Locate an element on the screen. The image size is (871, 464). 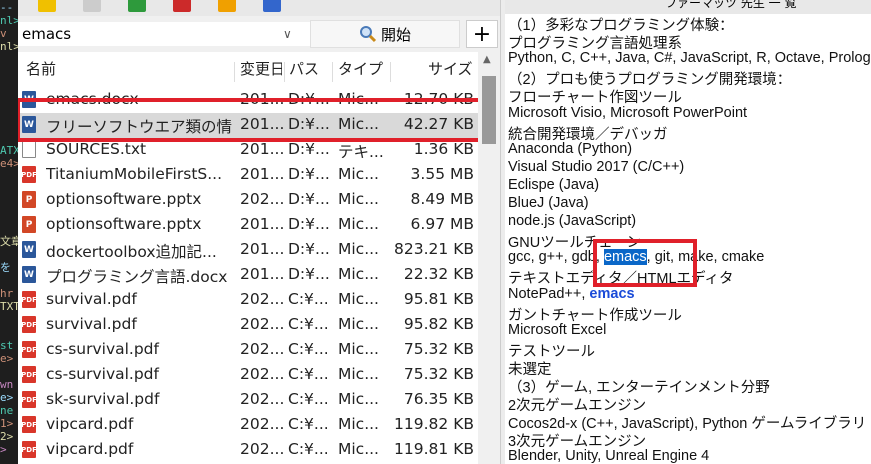
add-tab-button: + is located at coordinates (482, 34).